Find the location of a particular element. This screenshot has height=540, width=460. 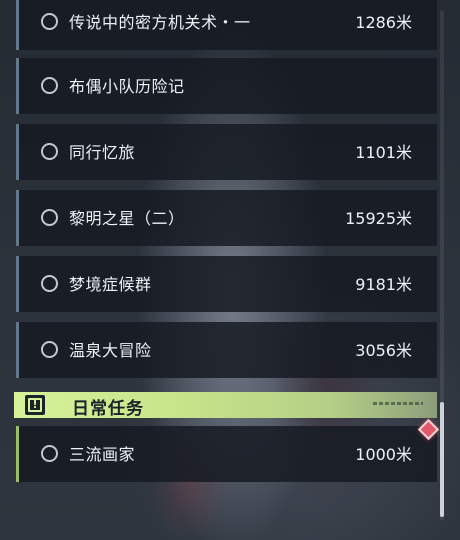

daily-quest-item: 三流画家 1000米 is located at coordinates (226, 454).